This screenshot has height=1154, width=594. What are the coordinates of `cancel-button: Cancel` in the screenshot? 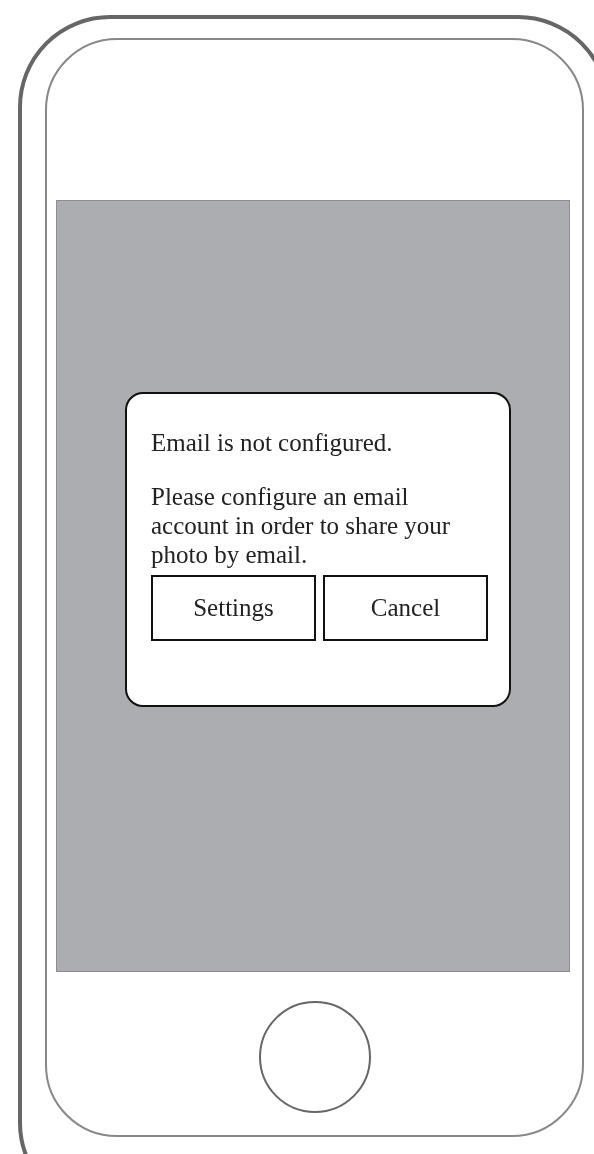 It's located at (405, 608).